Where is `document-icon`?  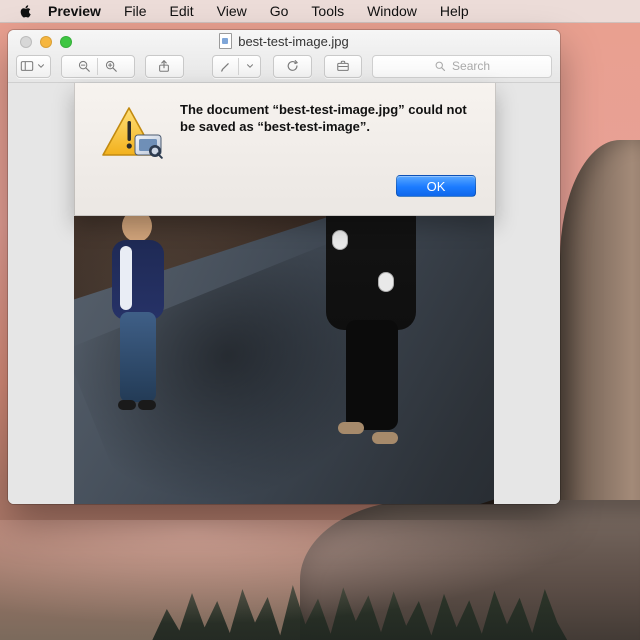 document-icon is located at coordinates (226, 41).